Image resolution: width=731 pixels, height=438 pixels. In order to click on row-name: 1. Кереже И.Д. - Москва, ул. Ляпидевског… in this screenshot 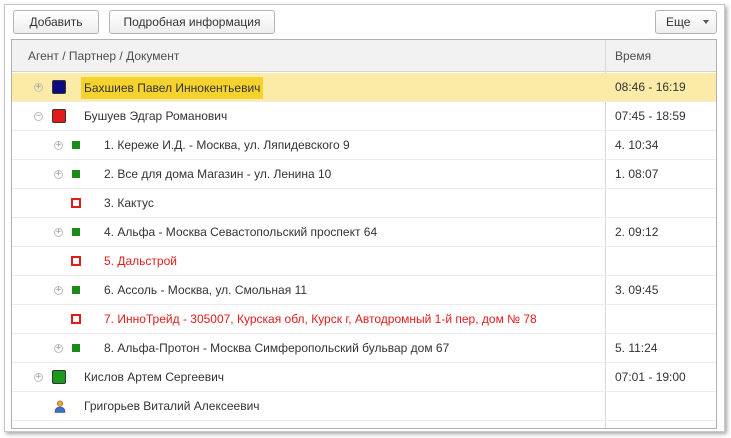, I will do `click(227, 145)`.